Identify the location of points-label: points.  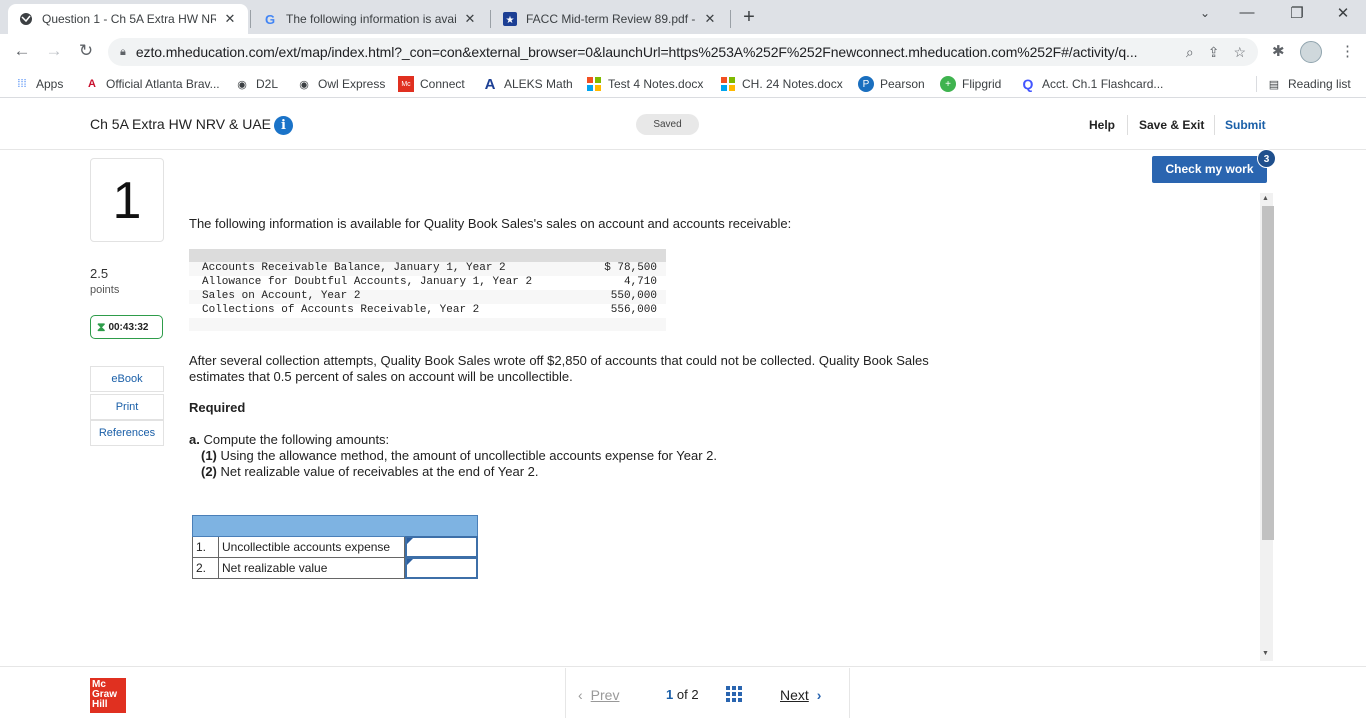
(105, 290).